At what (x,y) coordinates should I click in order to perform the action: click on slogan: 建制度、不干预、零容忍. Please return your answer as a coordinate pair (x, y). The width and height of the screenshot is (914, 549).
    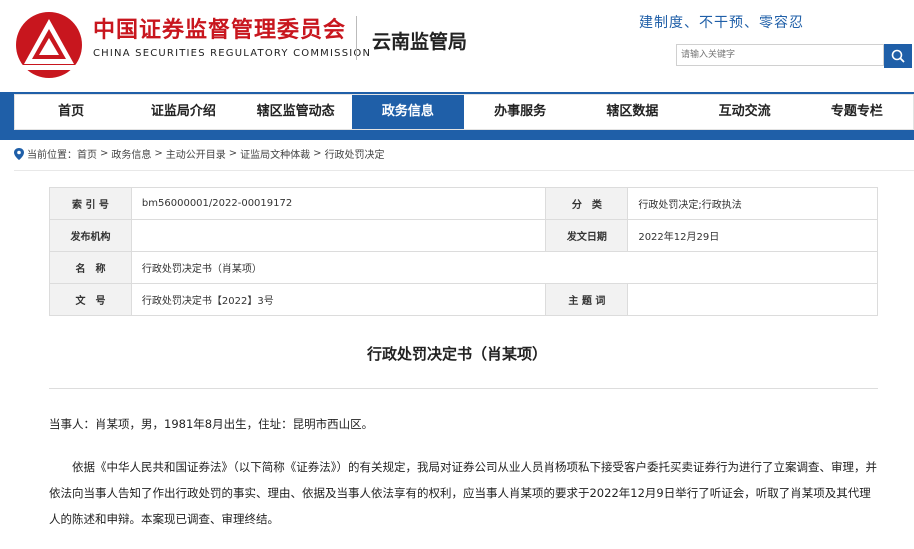
    Looking at the image, I should click on (721, 23).